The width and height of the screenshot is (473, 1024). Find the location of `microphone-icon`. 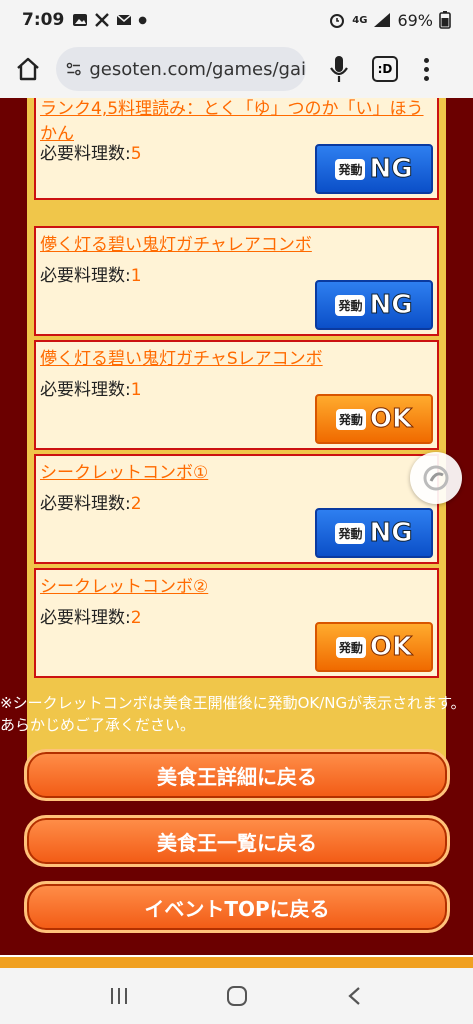

microphone-icon is located at coordinates (339, 69).